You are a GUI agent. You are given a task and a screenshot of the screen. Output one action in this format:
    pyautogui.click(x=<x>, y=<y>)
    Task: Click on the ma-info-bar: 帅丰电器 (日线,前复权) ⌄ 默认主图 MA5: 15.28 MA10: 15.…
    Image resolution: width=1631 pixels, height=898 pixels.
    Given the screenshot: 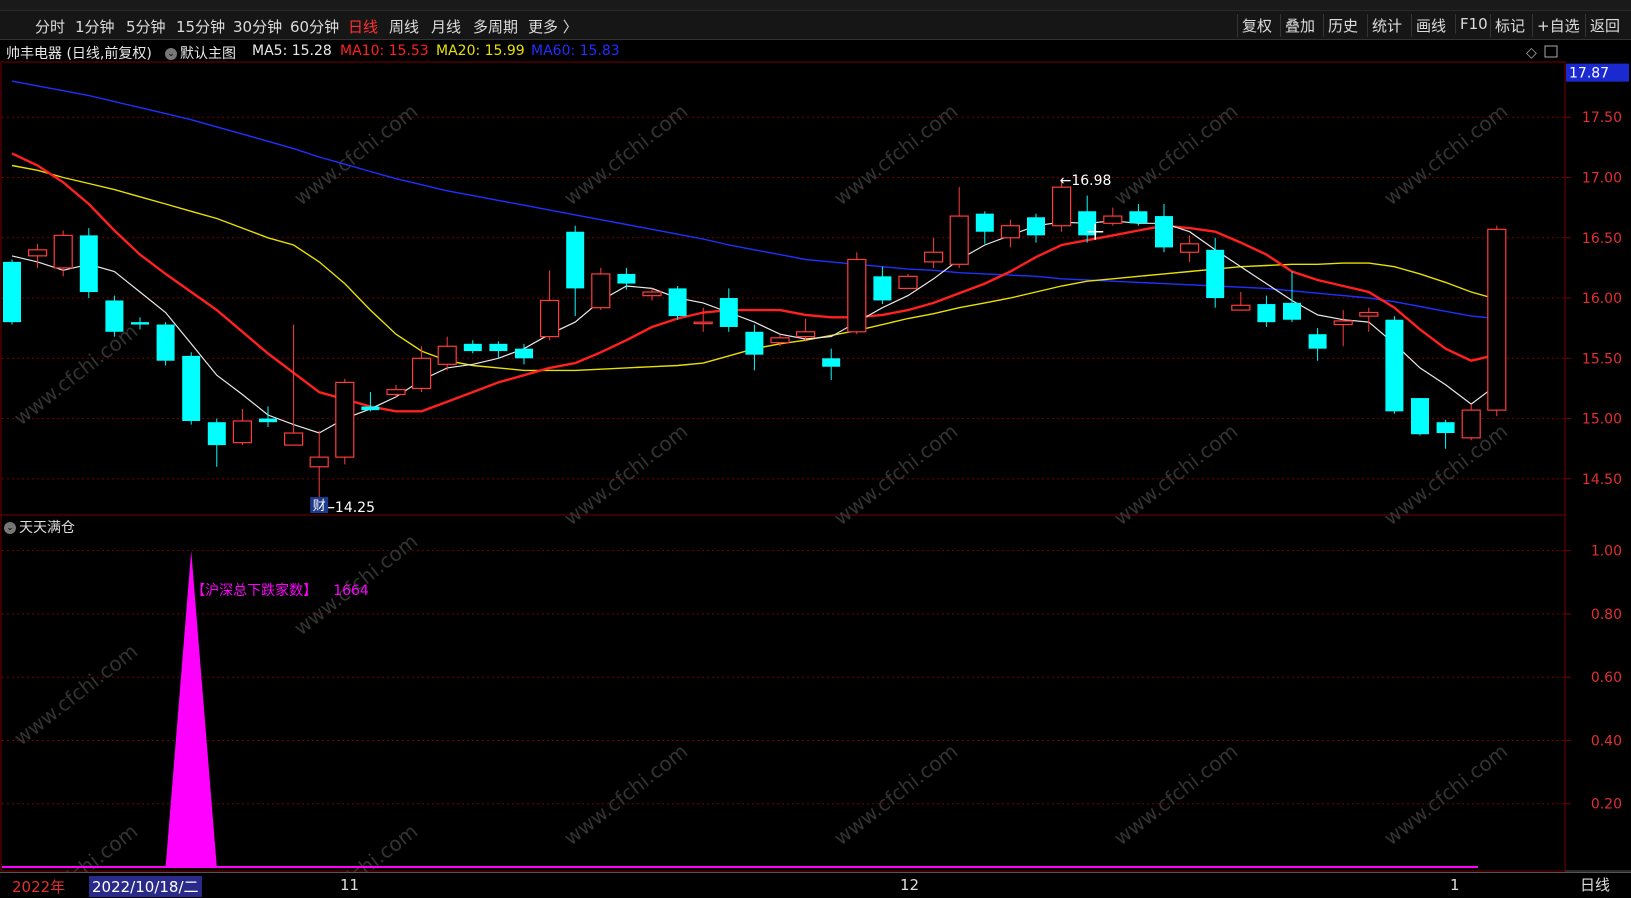 What is the action you would take?
    pyautogui.click(x=782, y=51)
    